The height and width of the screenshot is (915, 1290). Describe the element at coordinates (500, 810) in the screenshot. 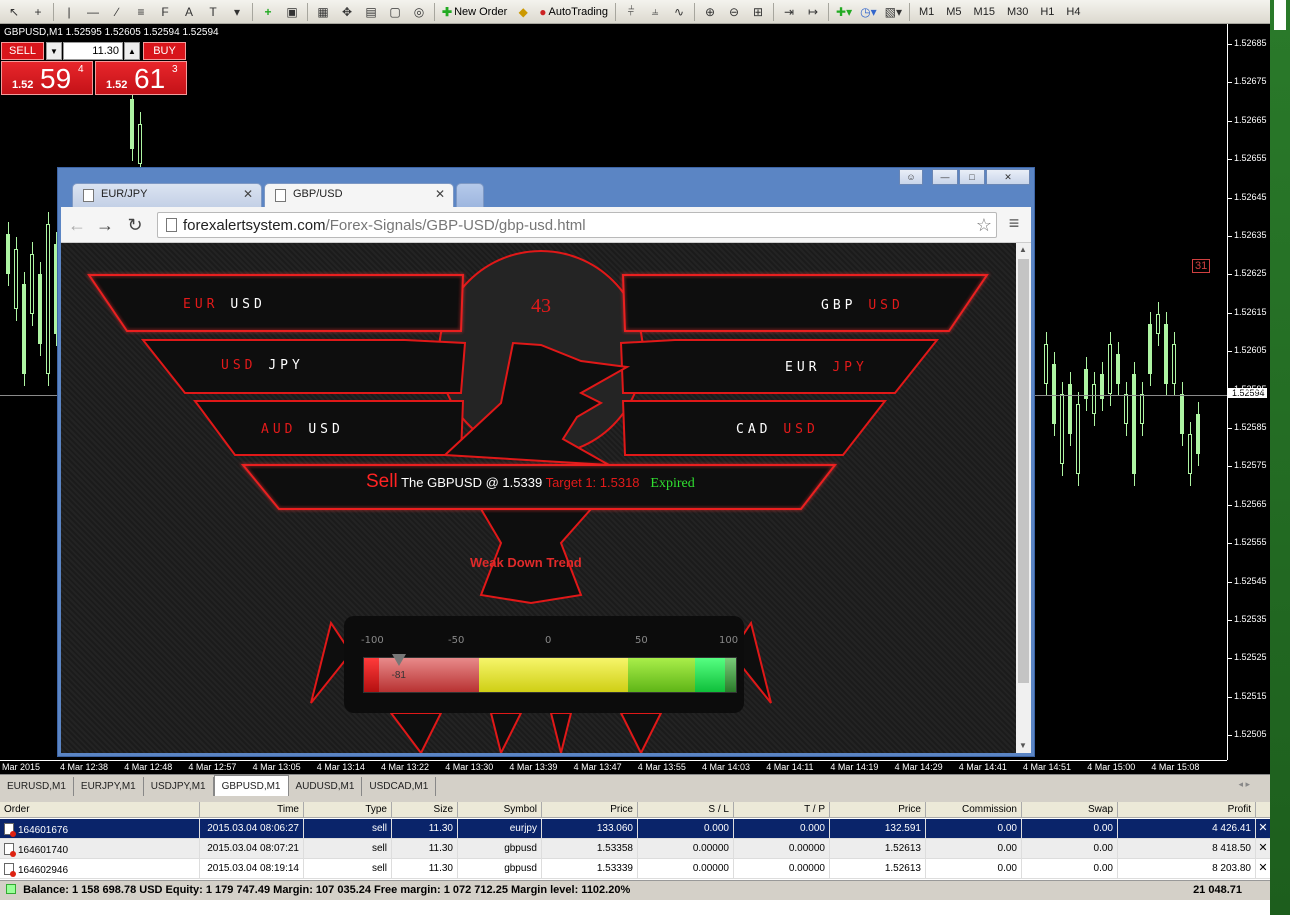

I see `column-header: Symbol` at that location.